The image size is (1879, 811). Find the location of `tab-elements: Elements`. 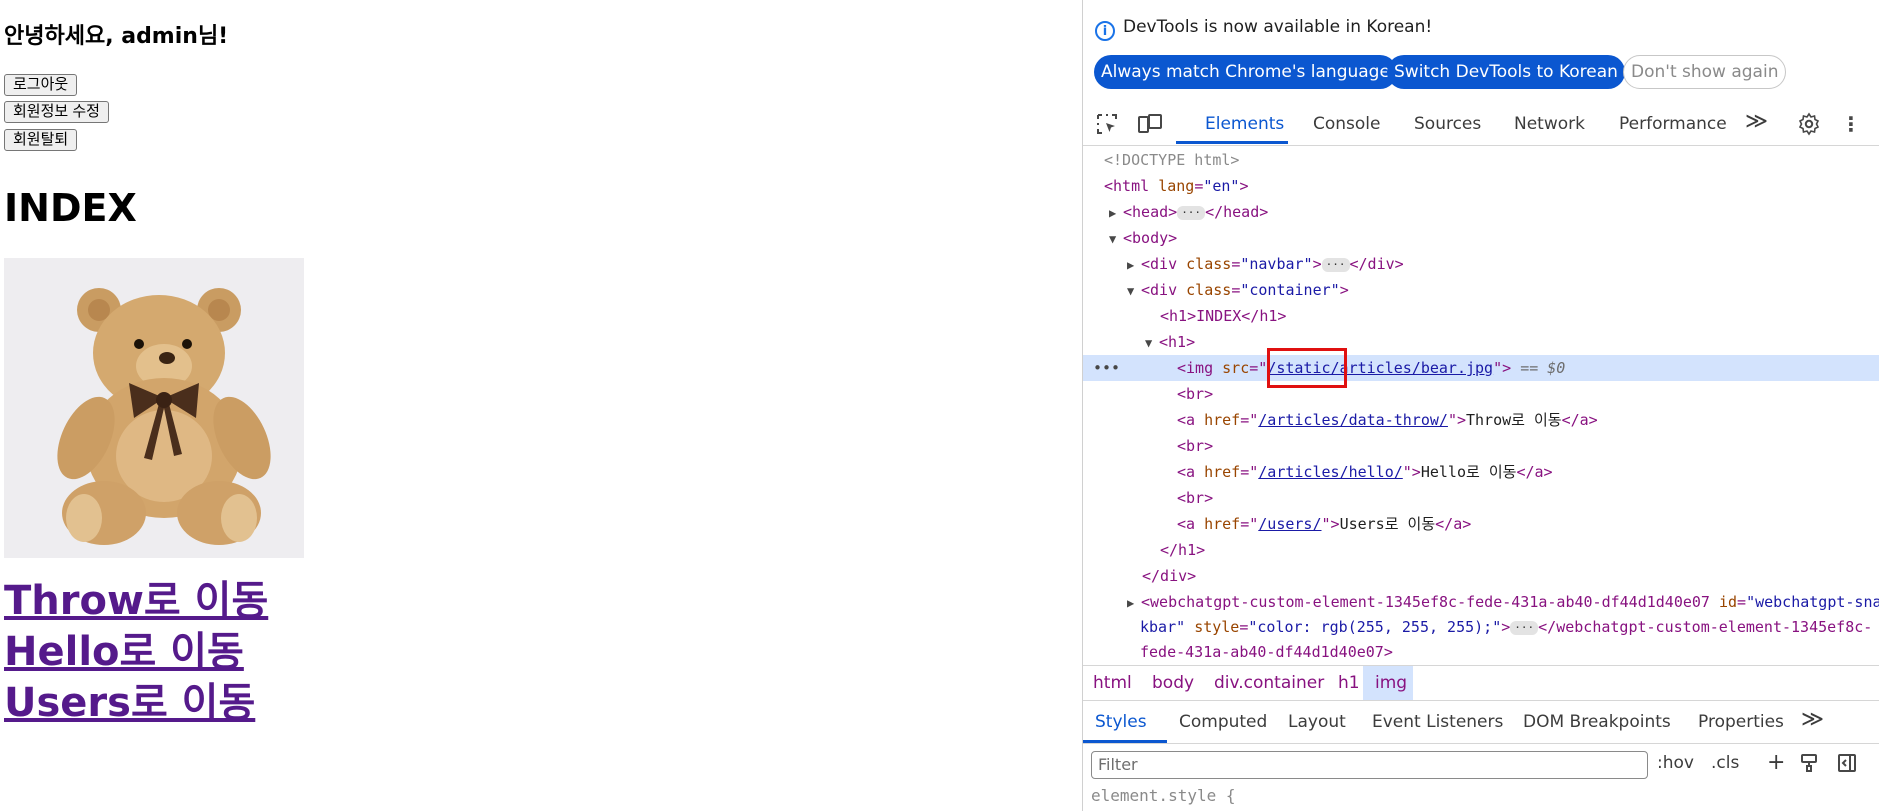

tab-elements: Elements is located at coordinates (1244, 124).